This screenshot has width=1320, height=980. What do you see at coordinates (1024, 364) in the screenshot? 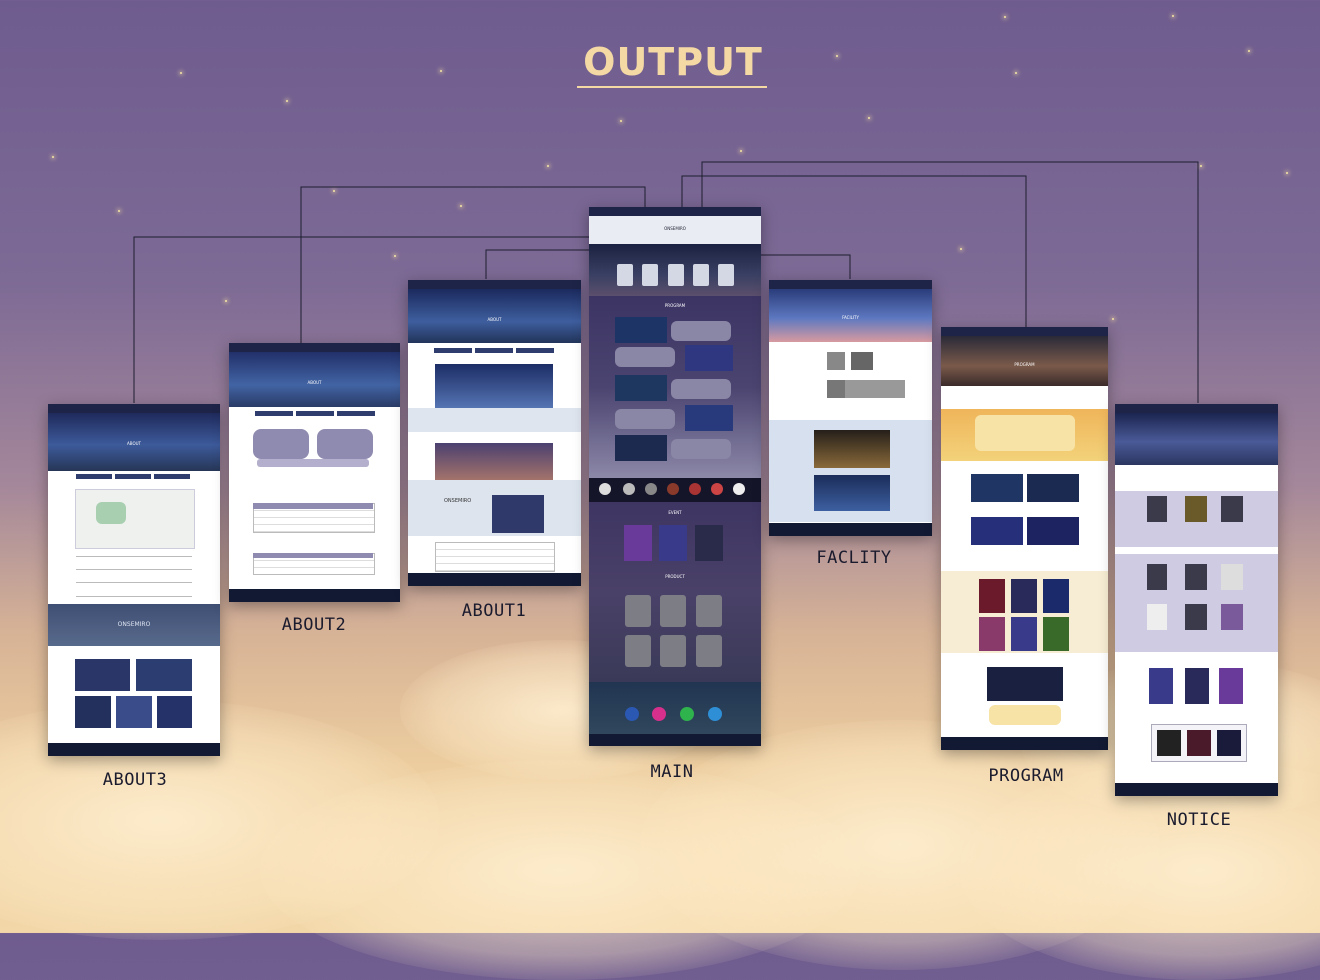
I see `program-hero-title: PROGRAM` at bounding box center [1024, 364].